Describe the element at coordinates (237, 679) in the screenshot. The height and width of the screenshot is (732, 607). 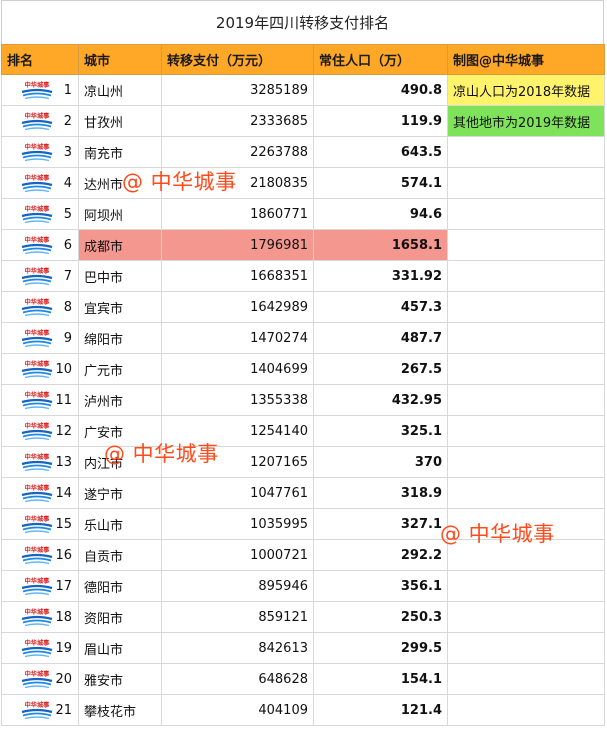
I see `payment-cell: 648628` at that location.